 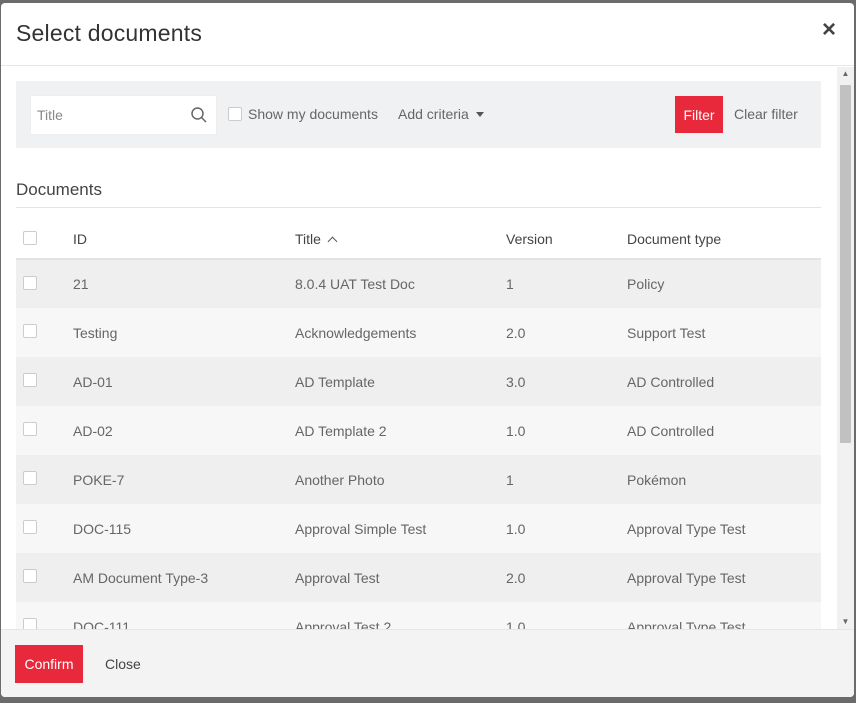 I want to click on clear-filter-link: Clear filter, so click(x=766, y=114).